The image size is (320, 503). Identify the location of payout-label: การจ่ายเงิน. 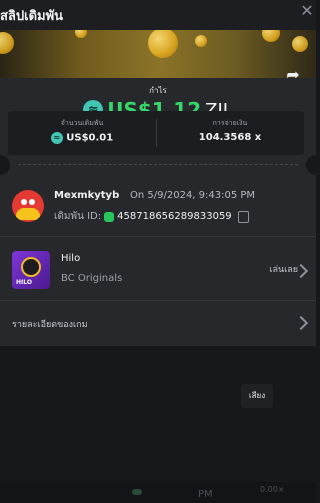
(230, 123).